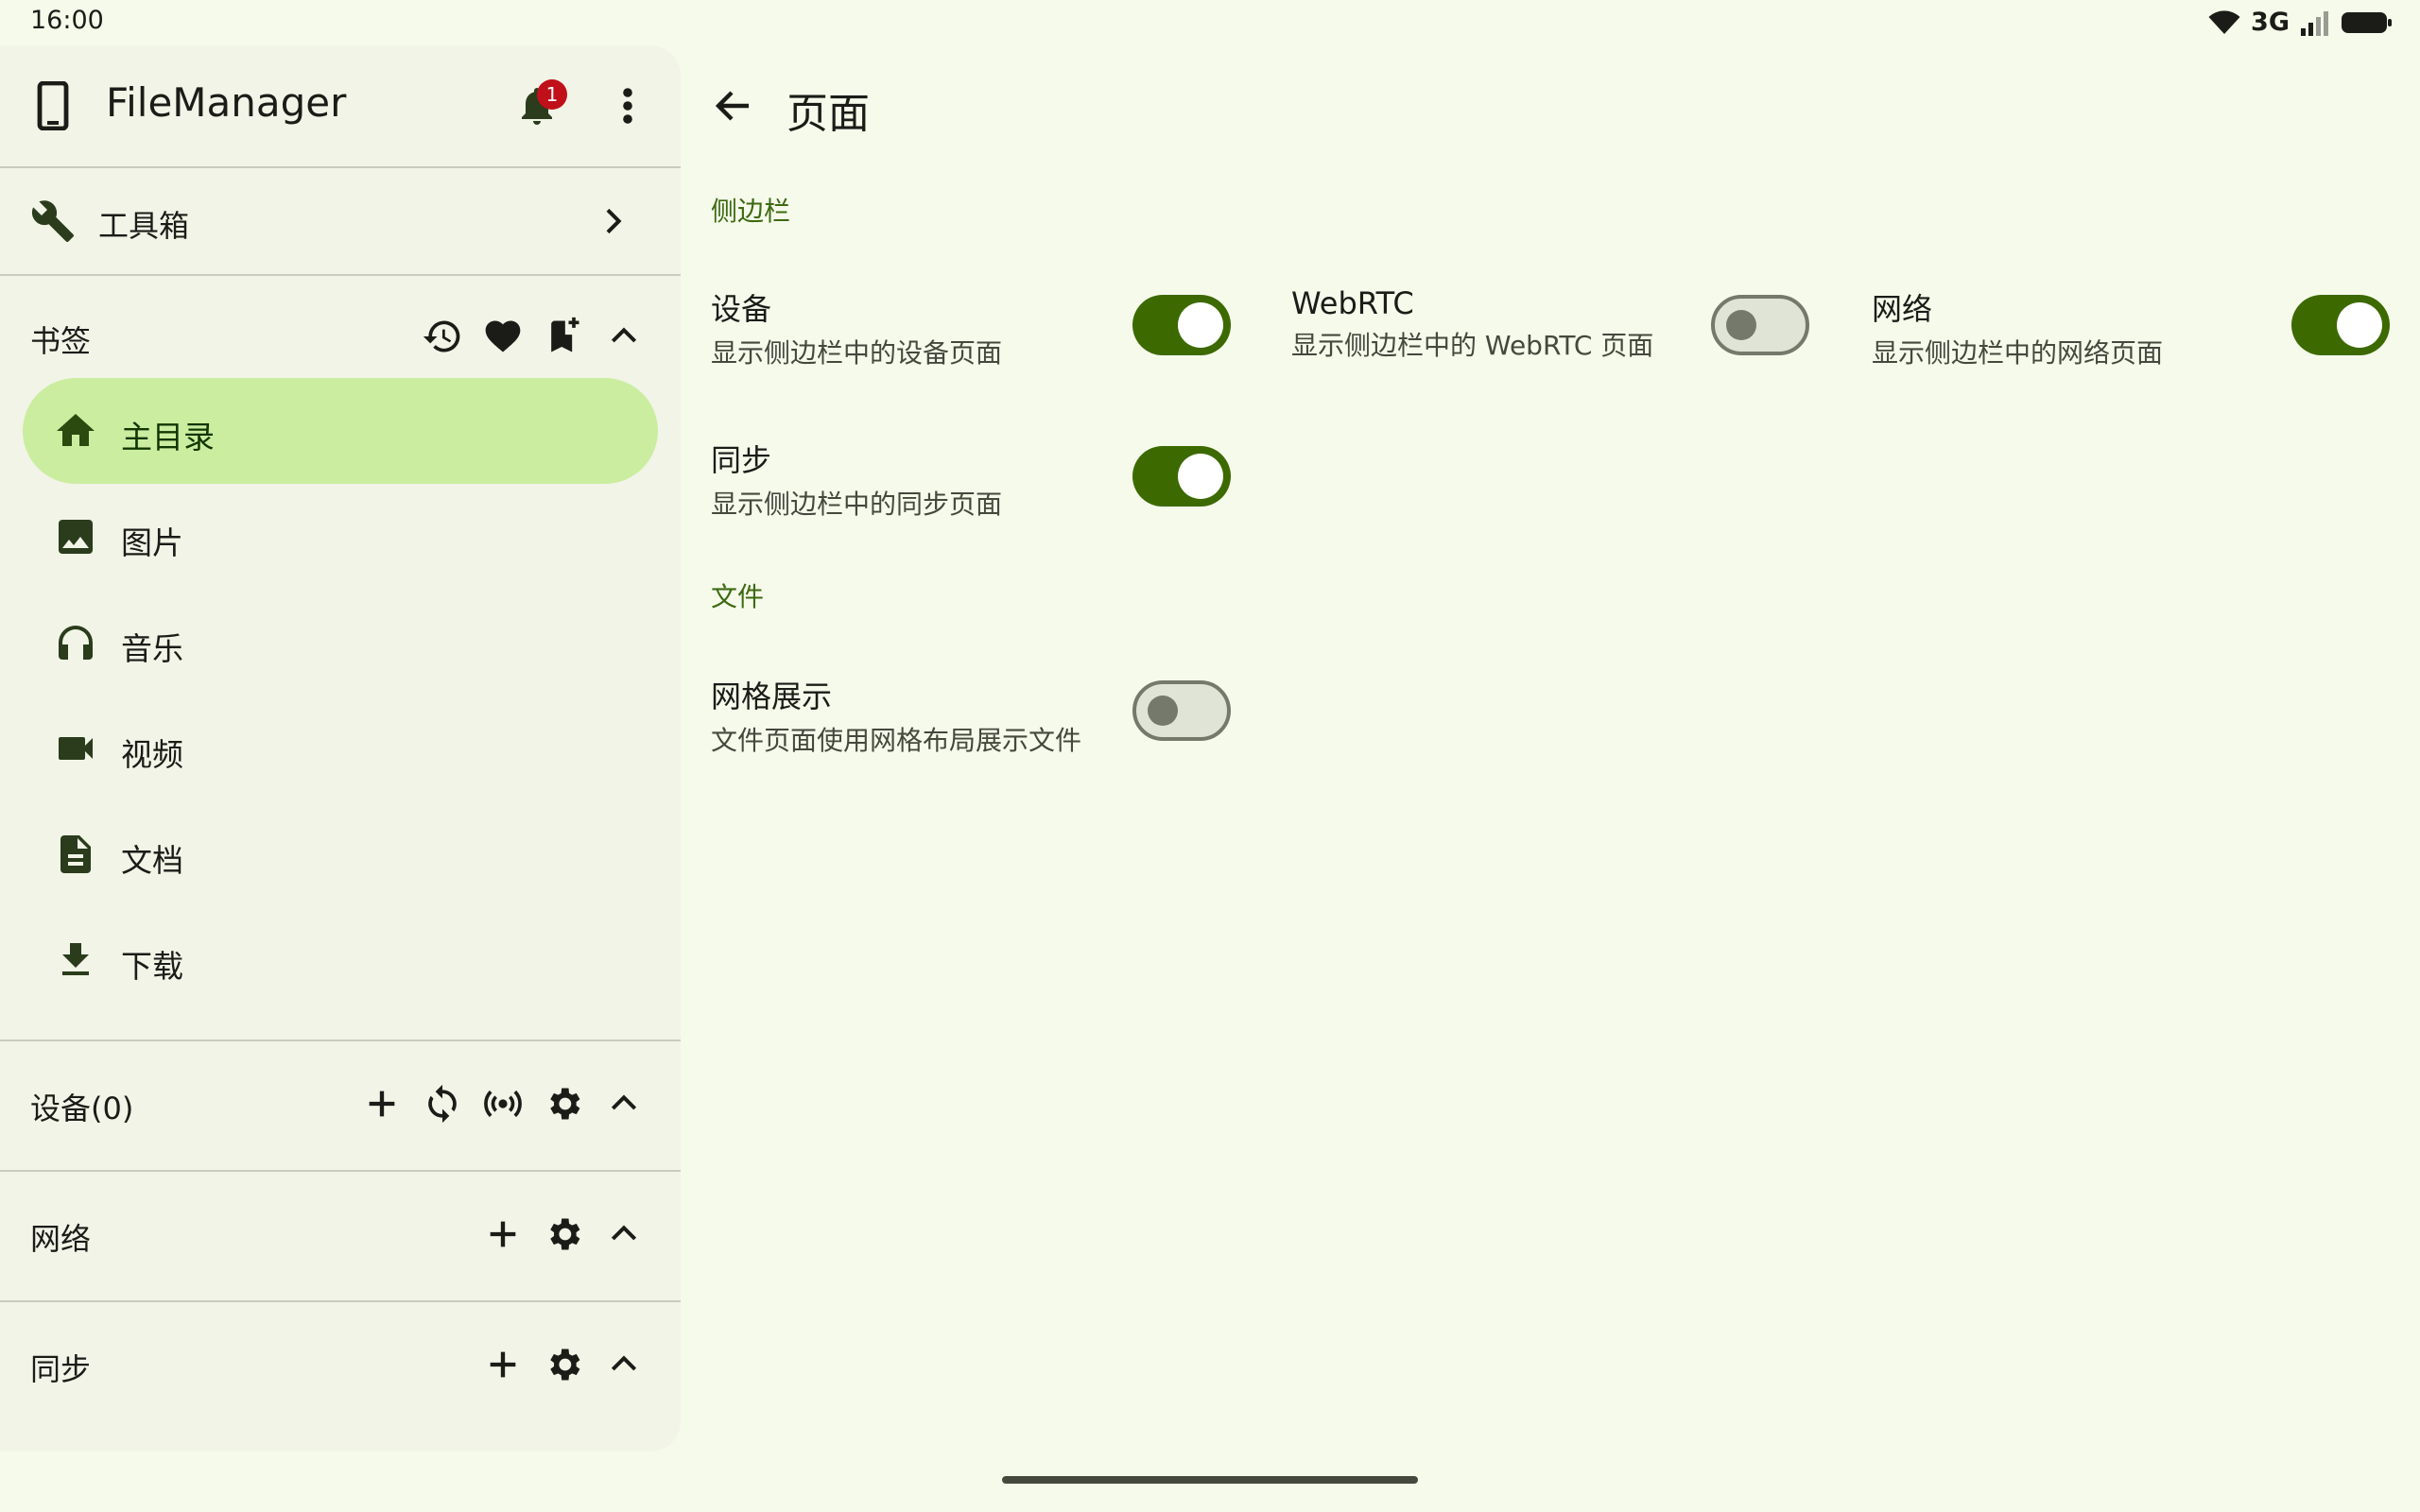  What do you see at coordinates (2315, 22) in the screenshot?
I see `signal-icon` at bounding box center [2315, 22].